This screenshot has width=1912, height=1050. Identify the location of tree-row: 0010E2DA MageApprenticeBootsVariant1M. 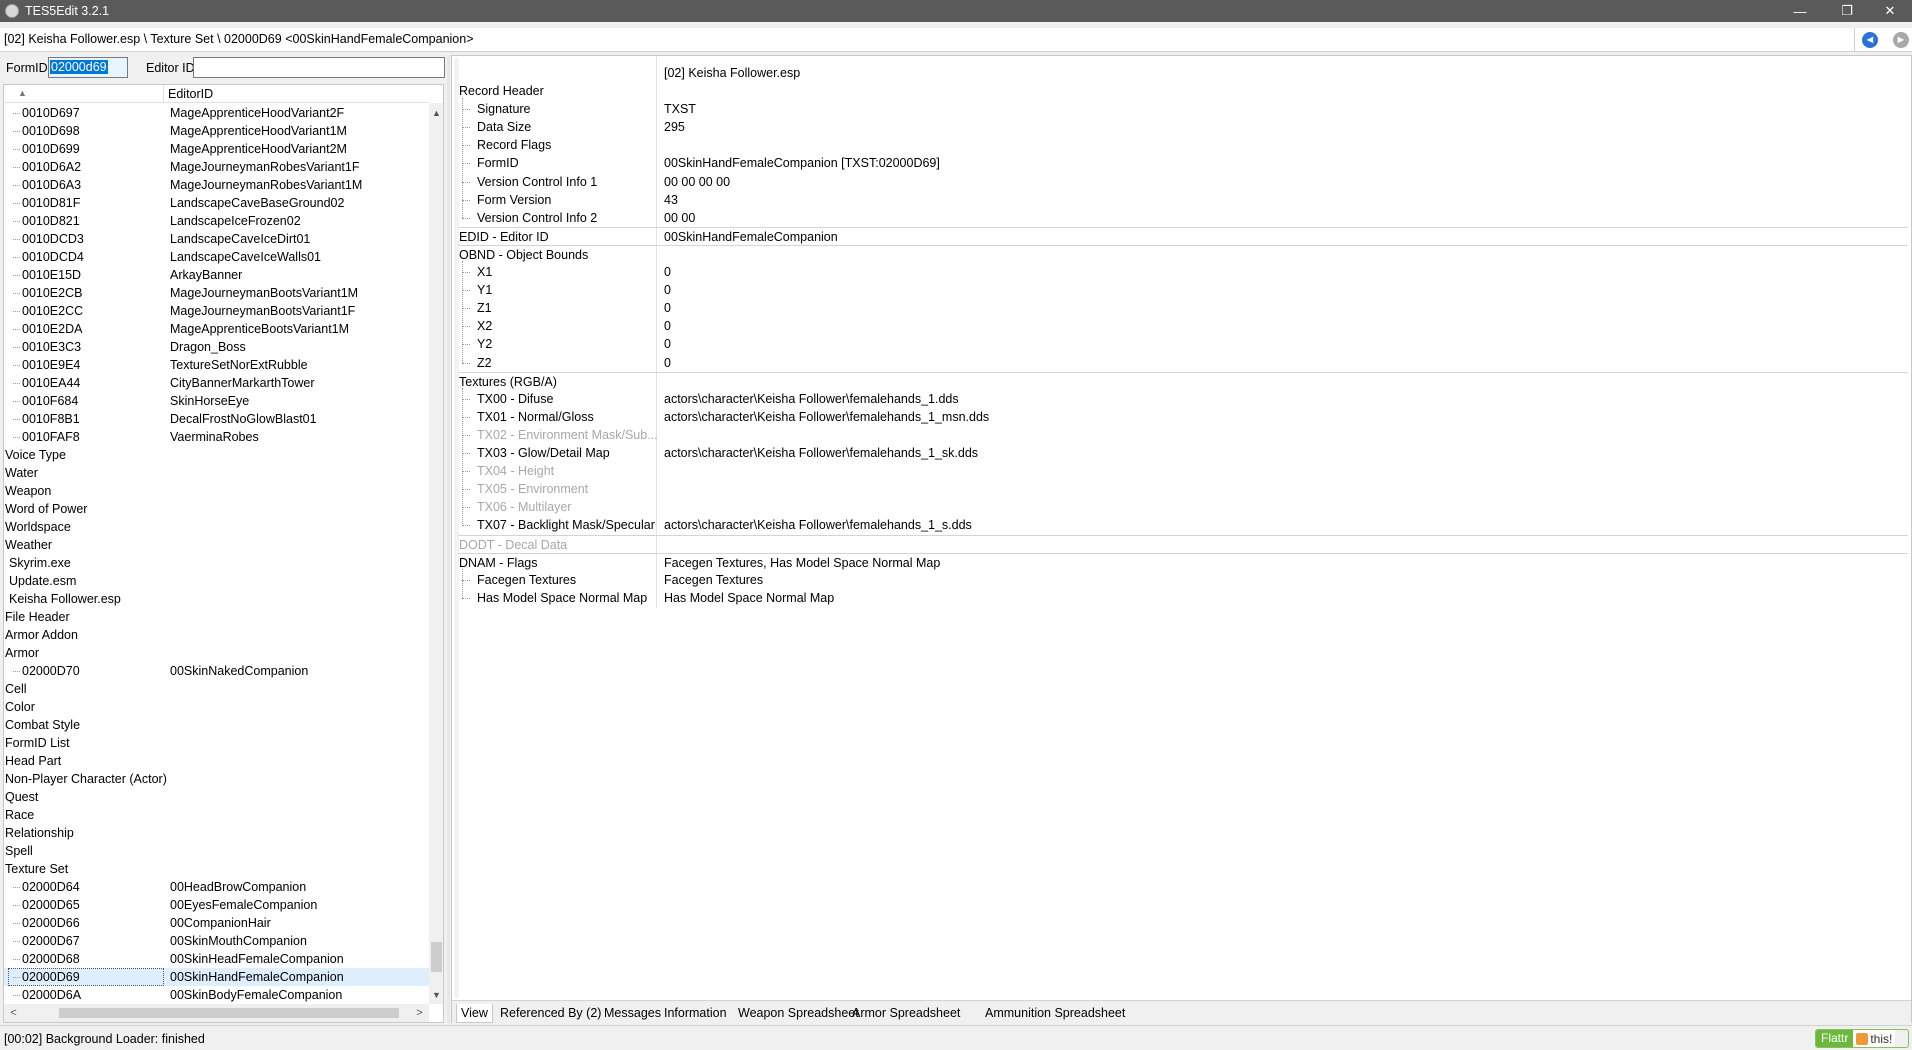
(216, 329).